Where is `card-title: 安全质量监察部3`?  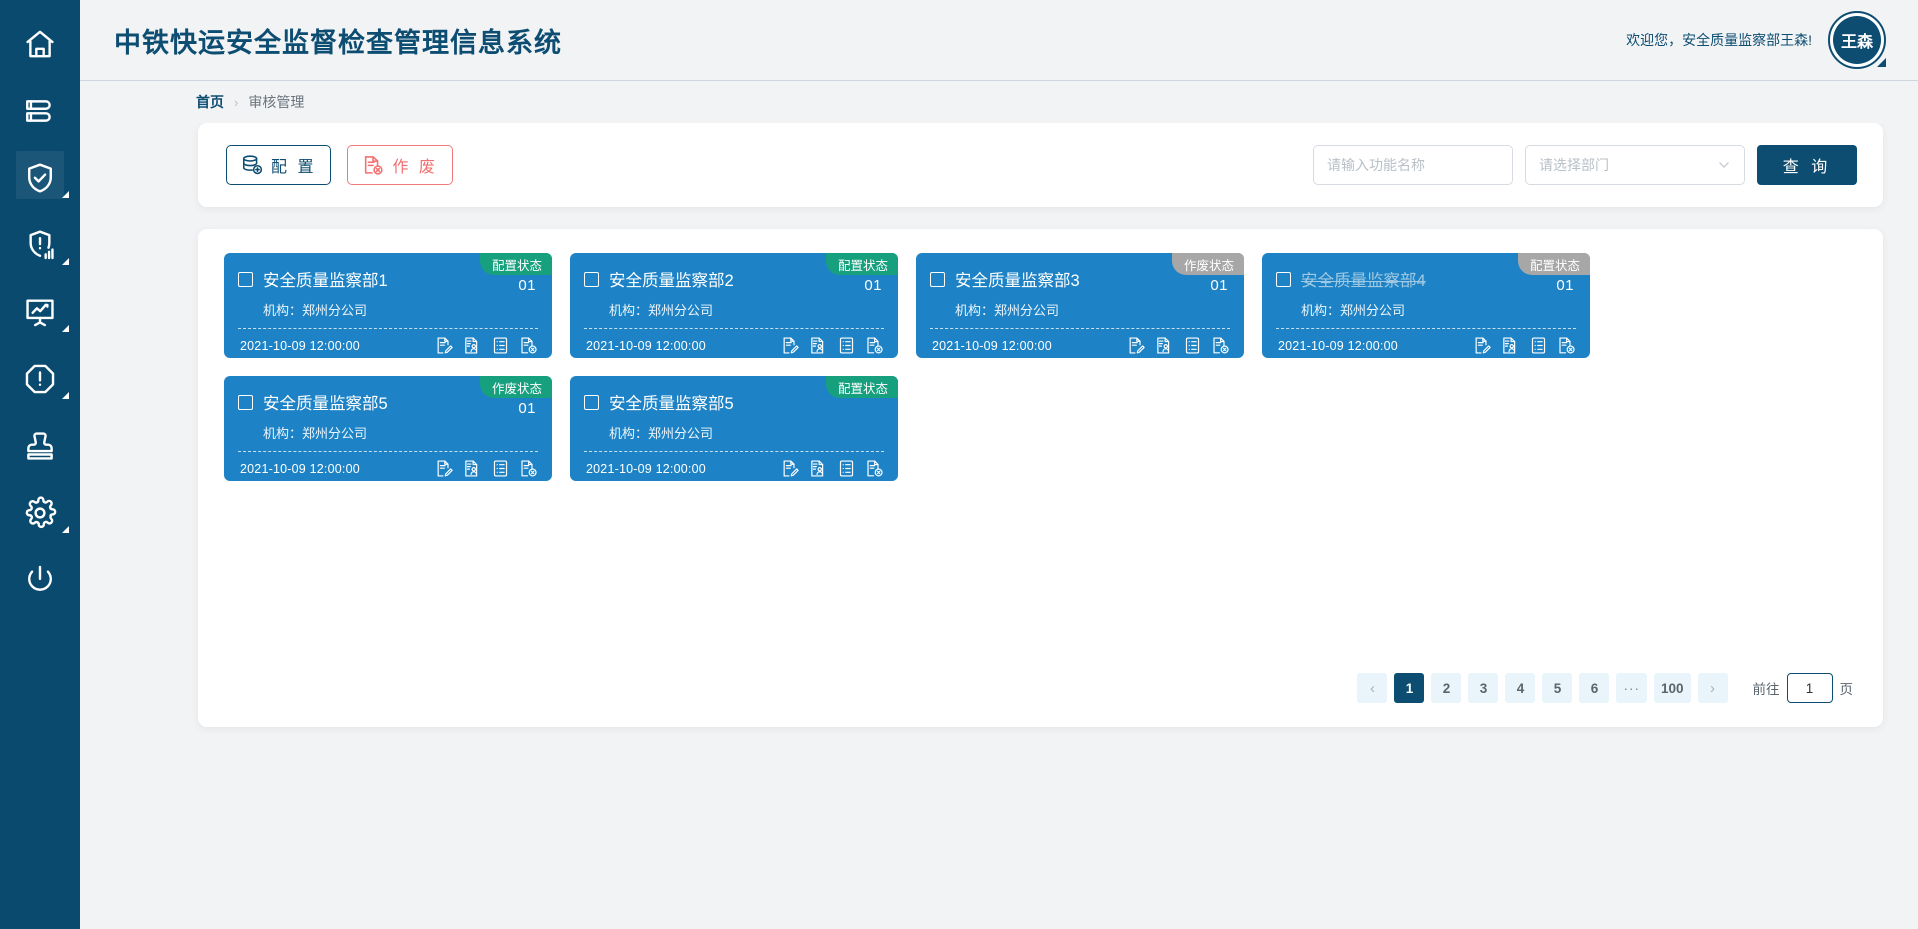
card-title: 安全质量监察部3 is located at coordinates (1017, 281).